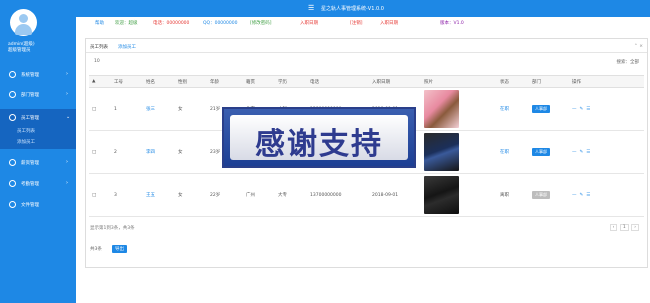 Image resolution: width=650 pixels, height=303 pixels. What do you see at coordinates (30, 95) in the screenshot?
I see `sidebar-item-label: 部门管理` at bounding box center [30, 95].